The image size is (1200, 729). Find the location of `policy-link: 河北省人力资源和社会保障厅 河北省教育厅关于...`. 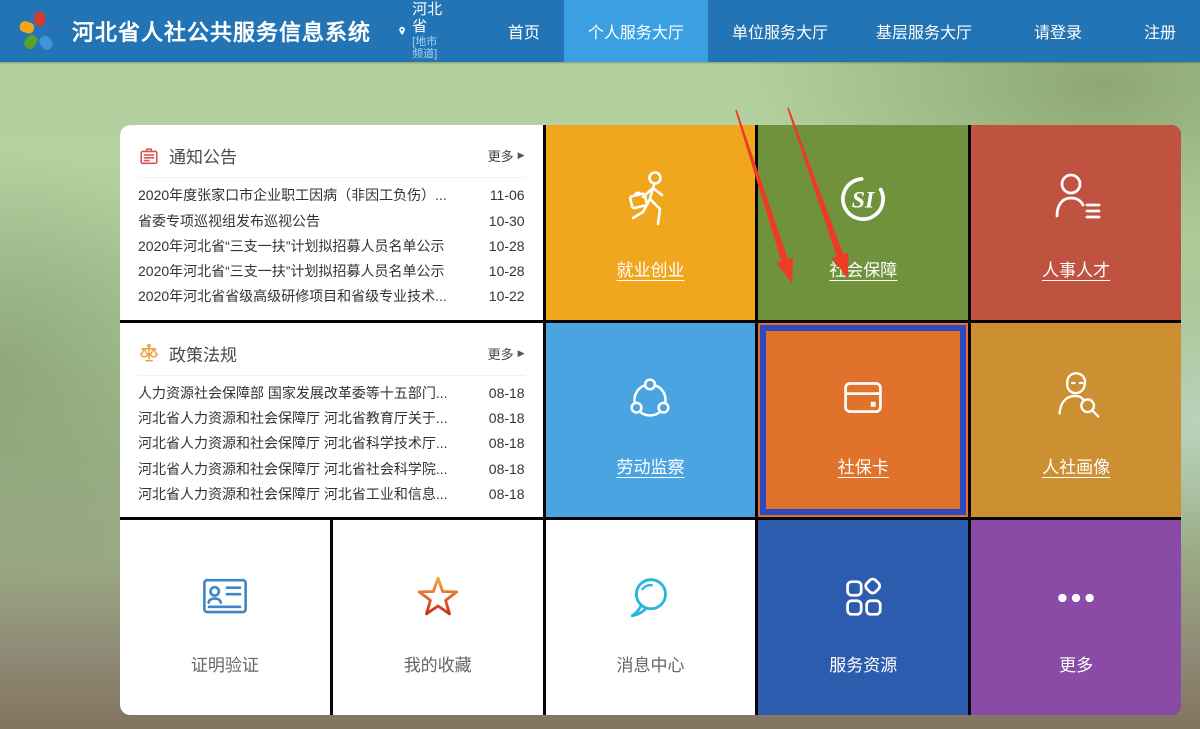

policy-link: 河北省人力资源和社会保障厅 河北省教育厅关于... is located at coordinates (306, 418).